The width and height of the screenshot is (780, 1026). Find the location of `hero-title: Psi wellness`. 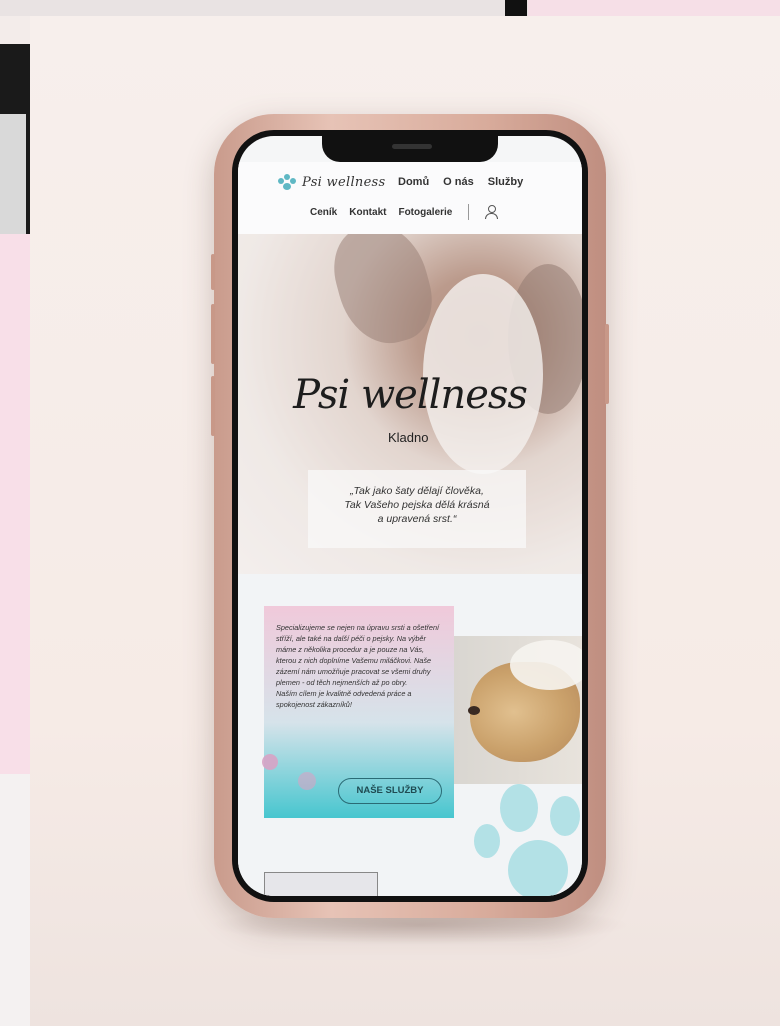

hero-title: Psi wellness is located at coordinates (410, 395).